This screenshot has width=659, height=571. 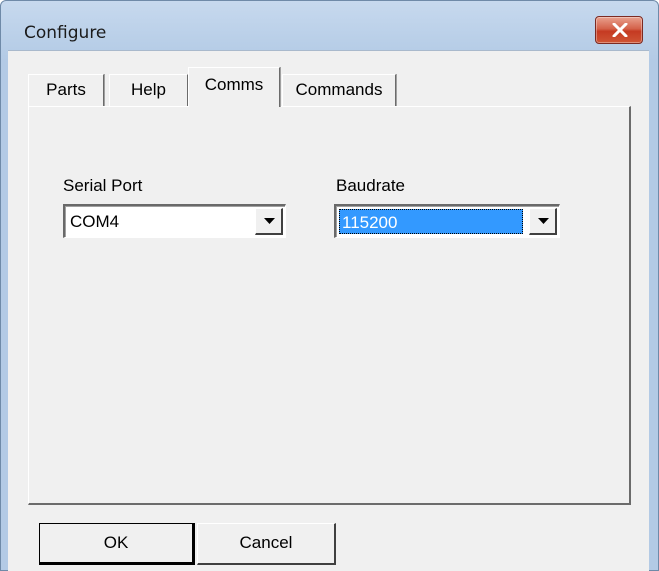 I want to click on close-button, so click(x=619, y=30).